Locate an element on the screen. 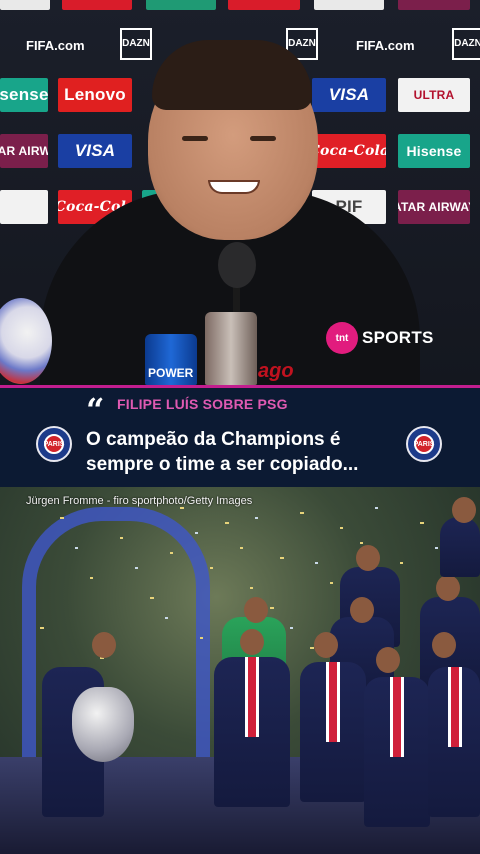 Image resolution: width=480 pixels, height=854 pixels. sleeve-logo: ago is located at coordinates (276, 371).